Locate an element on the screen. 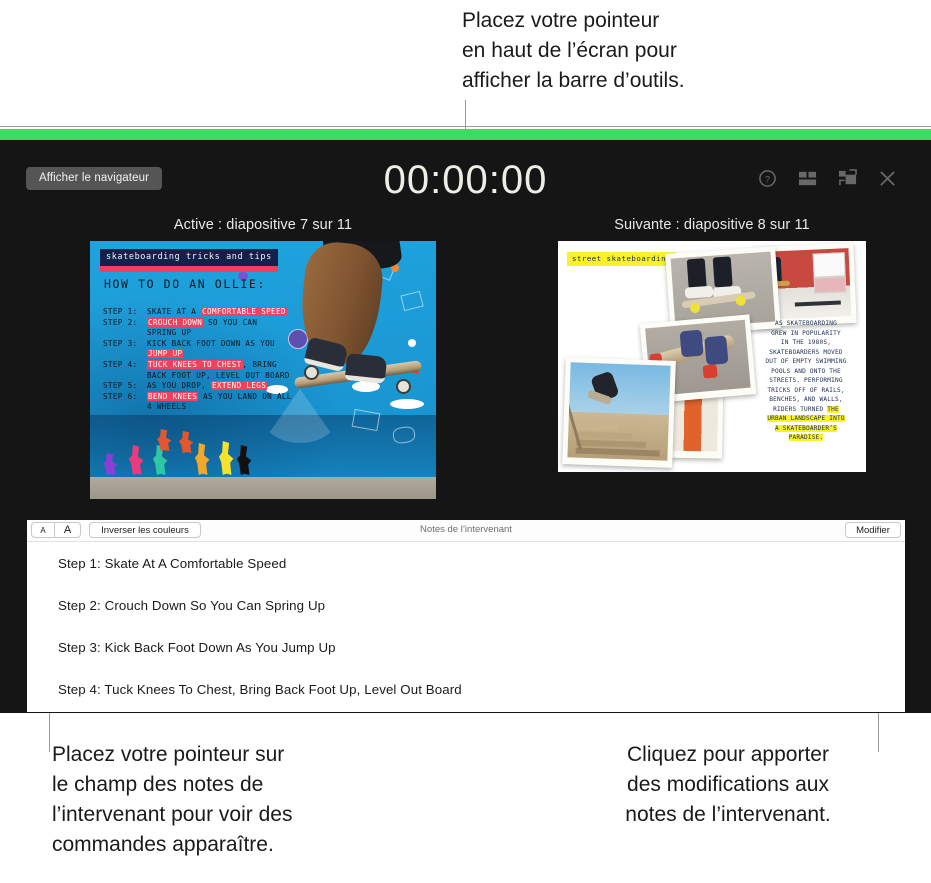 The width and height of the screenshot is (931, 883). slide8-title: street skateboarding is located at coordinates (621, 259).